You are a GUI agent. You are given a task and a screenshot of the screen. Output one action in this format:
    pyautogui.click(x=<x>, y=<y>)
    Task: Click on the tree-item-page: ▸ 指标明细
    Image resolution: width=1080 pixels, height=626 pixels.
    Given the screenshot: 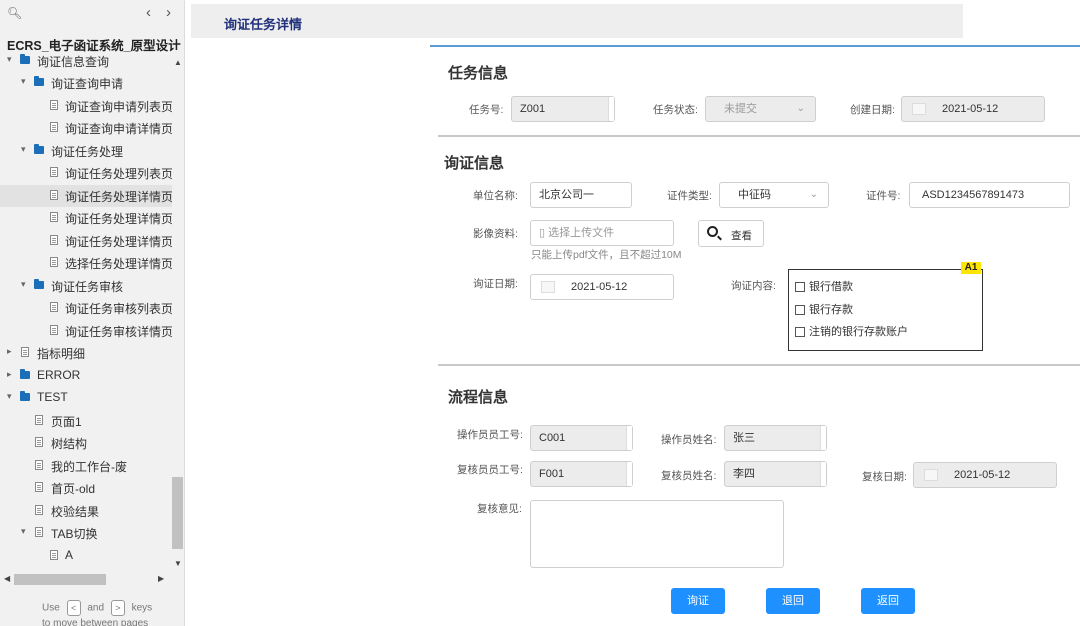 What is the action you would take?
    pyautogui.click(x=86, y=353)
    